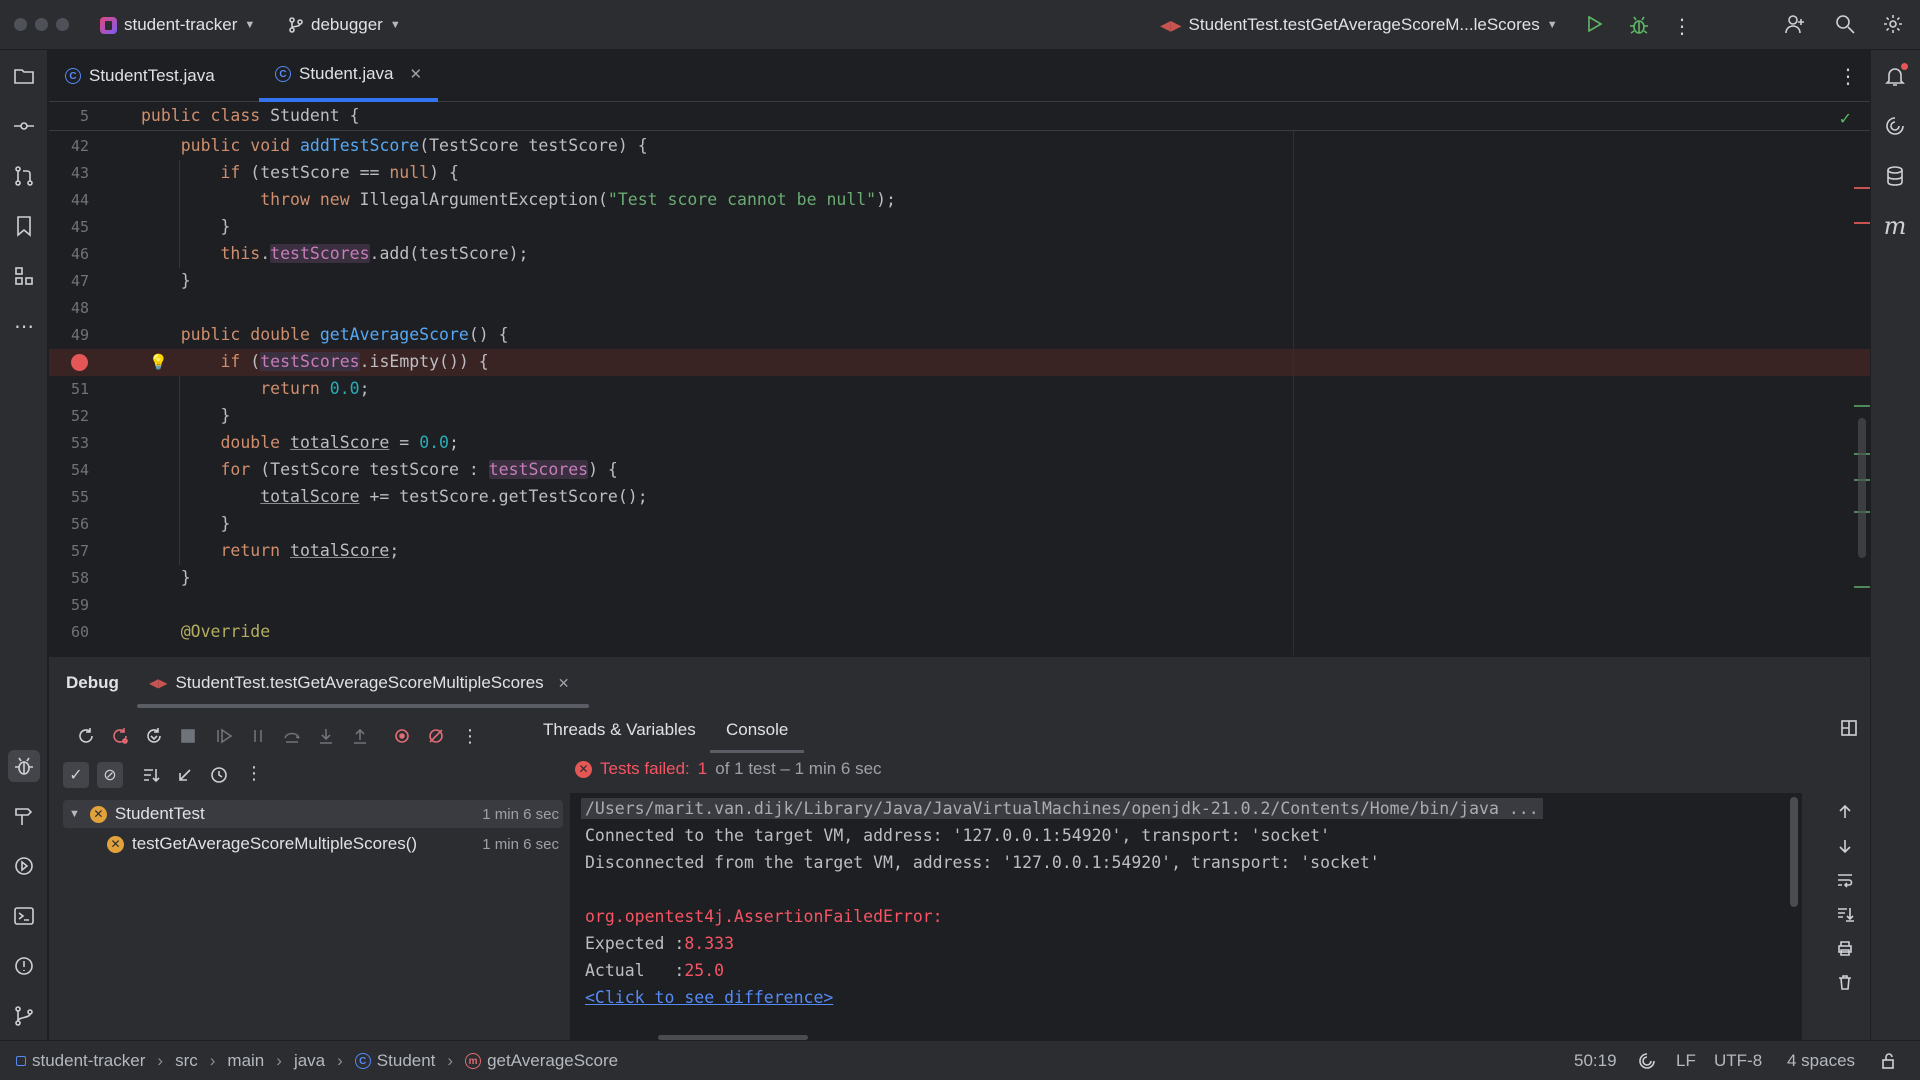 Image resolution: width=1920 pixels, height=1080 pixels. I want to click on breadcrumb-item: main, so click(245, 1061).